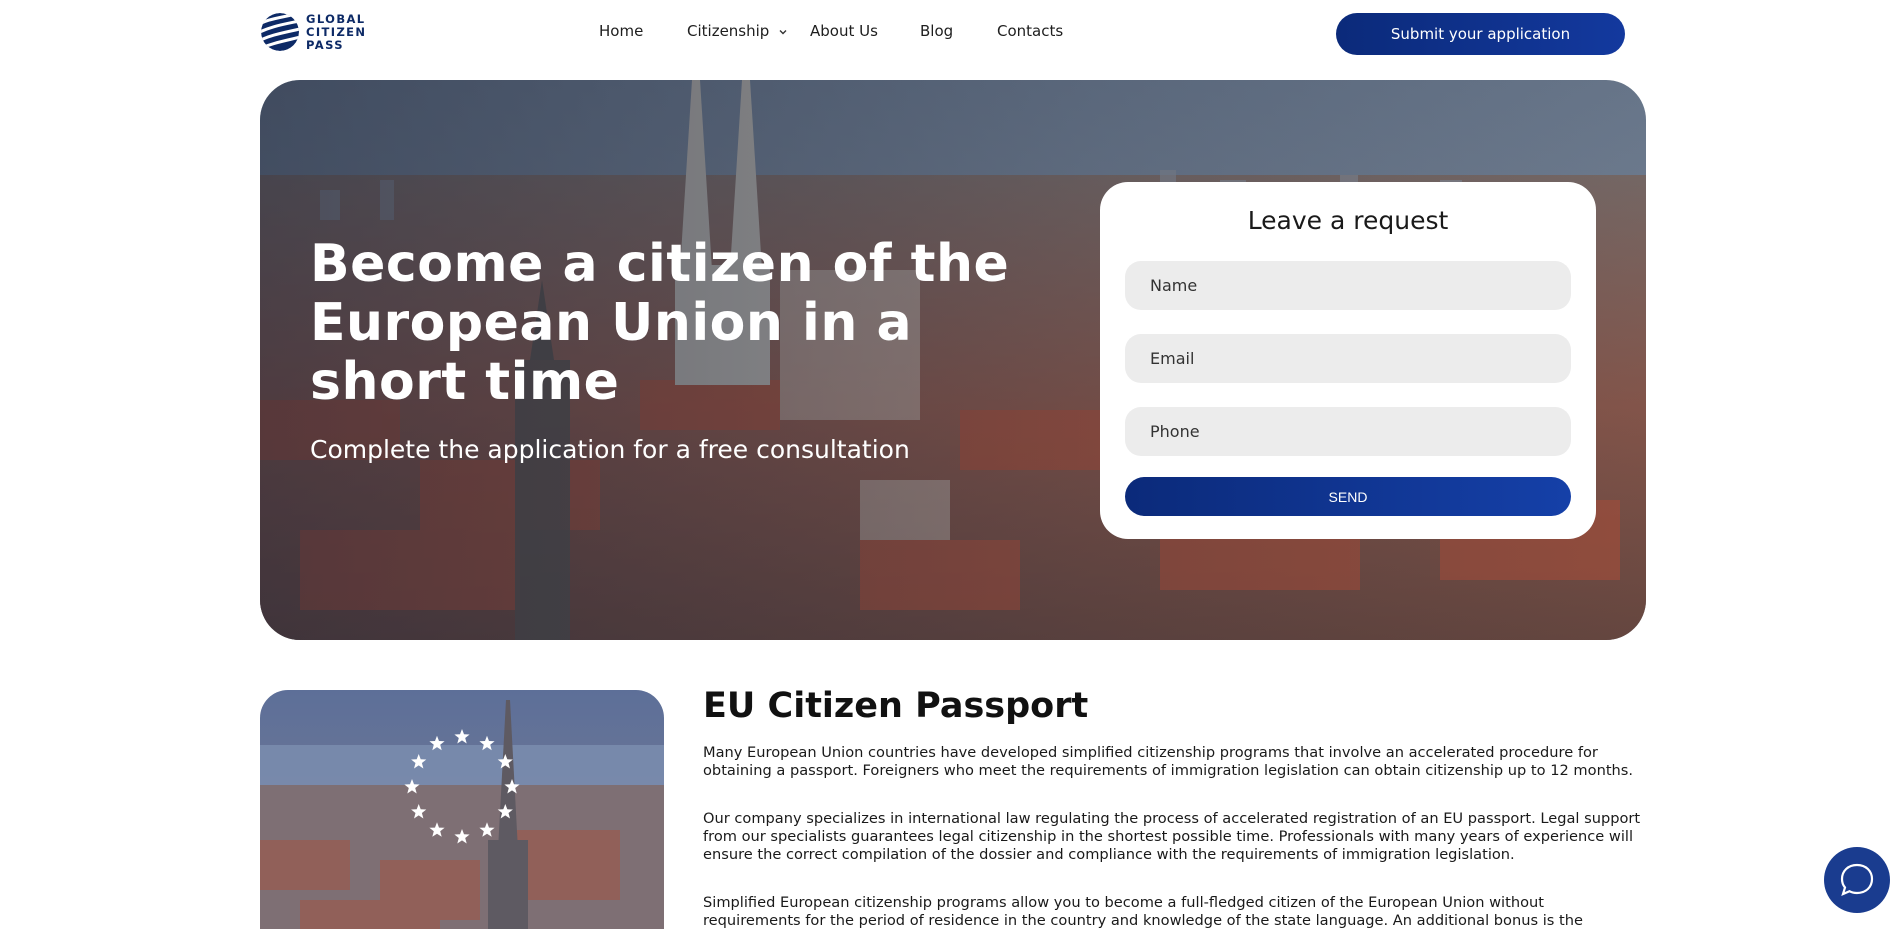  I want to click on nav-citizenship: Citizenship, so click(738, 31).